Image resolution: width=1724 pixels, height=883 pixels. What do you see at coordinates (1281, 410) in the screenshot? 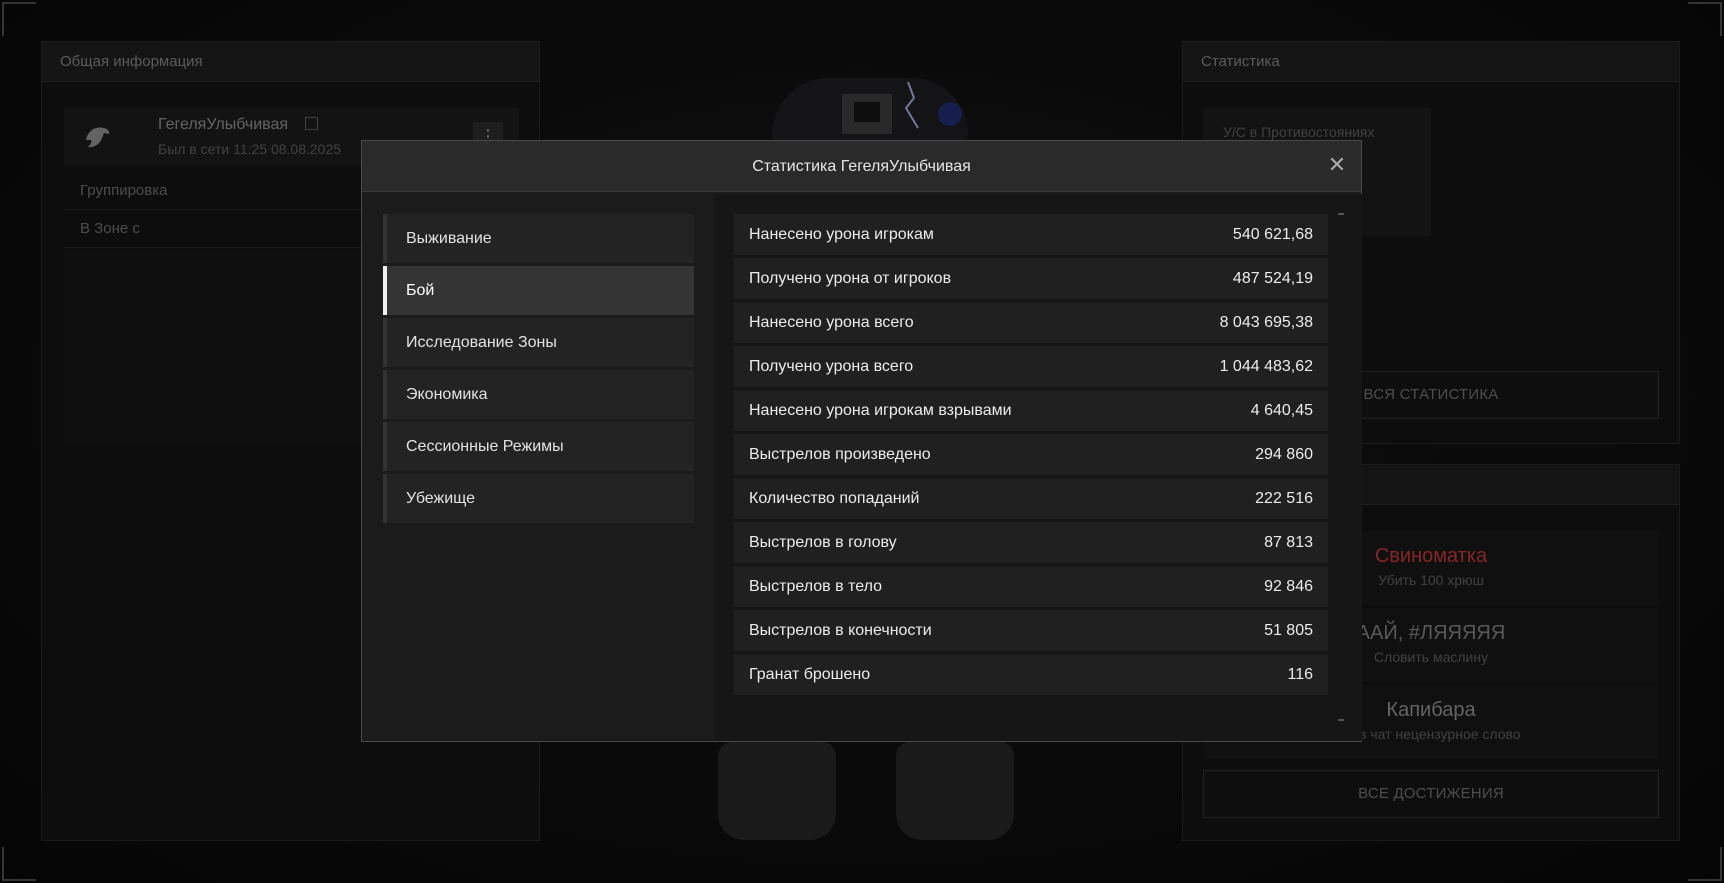
I see `stat-value: 4 640,45` at bounding box center [1281, 410].